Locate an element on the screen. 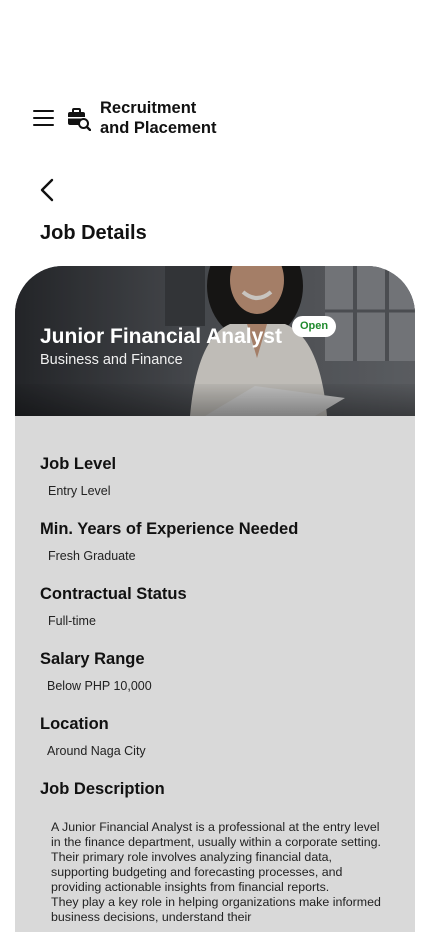 This screenshot has width=430, height=932. briefcase-search-icon is located at coordinates (79, 119).